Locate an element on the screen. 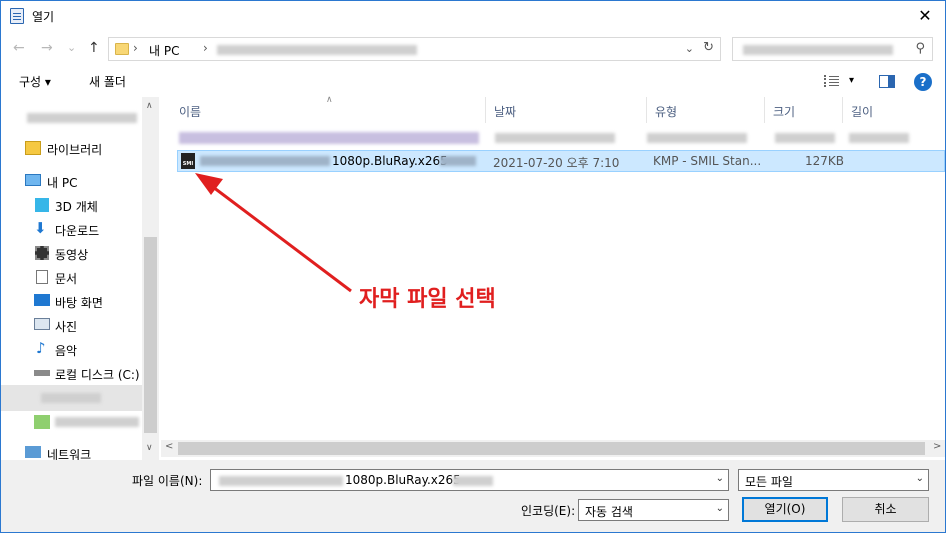 The image size is (946, 534). view-options-icon is located at coordinates (832, 81).